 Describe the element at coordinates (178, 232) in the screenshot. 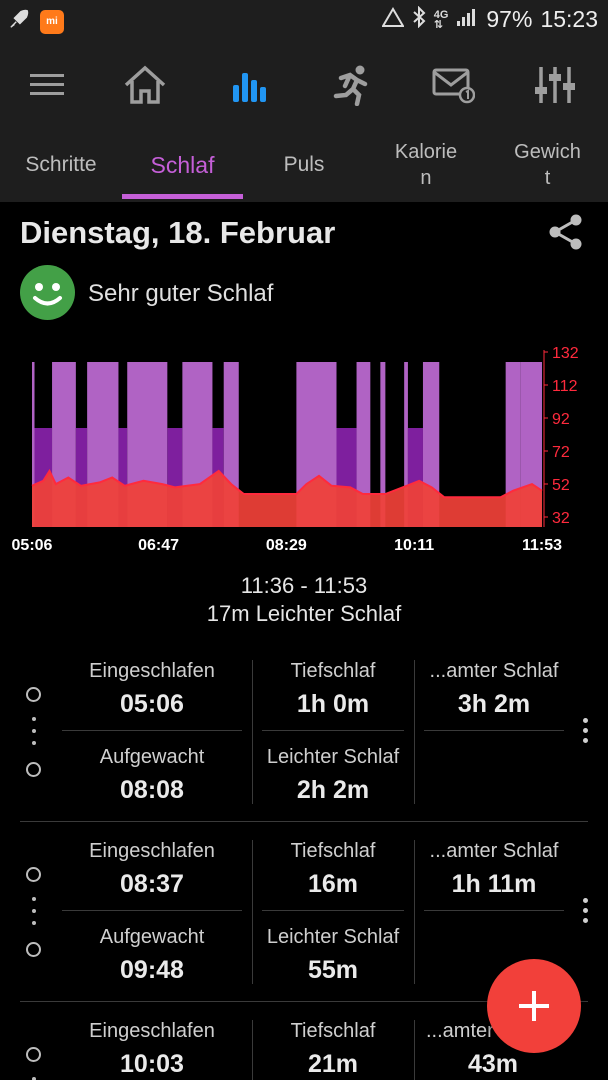

I see `date-title: Dienstag, 18. Februar` at that location.